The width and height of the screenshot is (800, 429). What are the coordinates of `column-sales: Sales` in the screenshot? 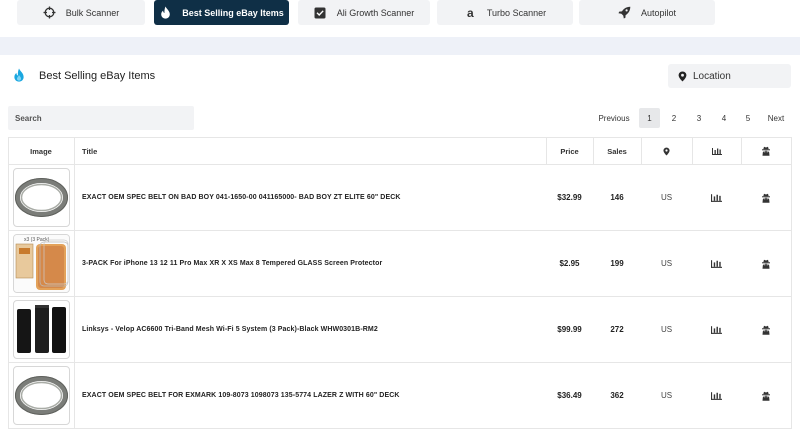 It's located at (617, 151).